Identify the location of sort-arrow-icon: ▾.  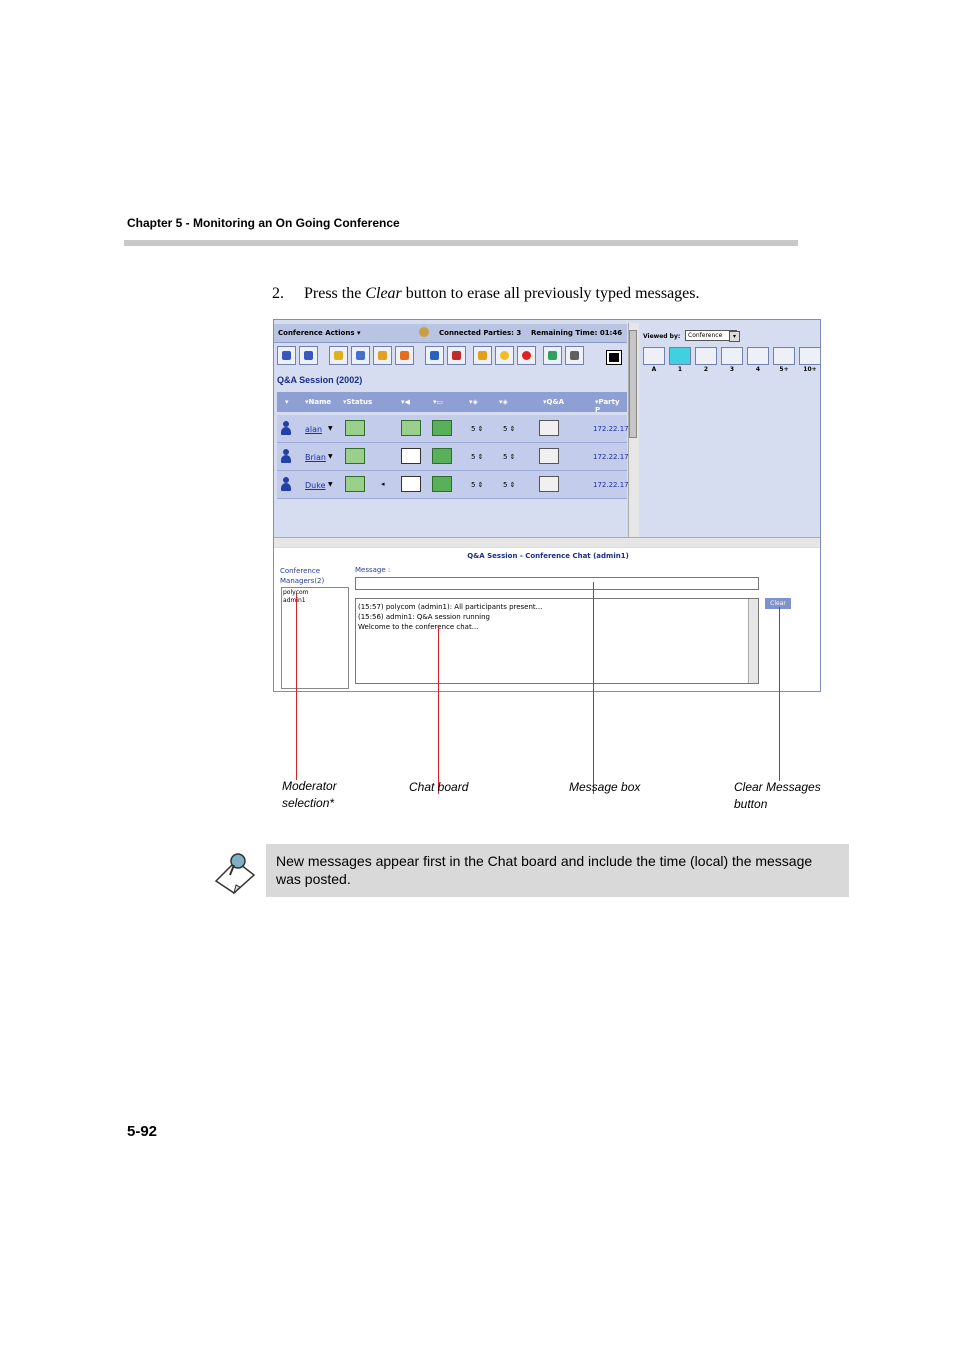
(287, 402).